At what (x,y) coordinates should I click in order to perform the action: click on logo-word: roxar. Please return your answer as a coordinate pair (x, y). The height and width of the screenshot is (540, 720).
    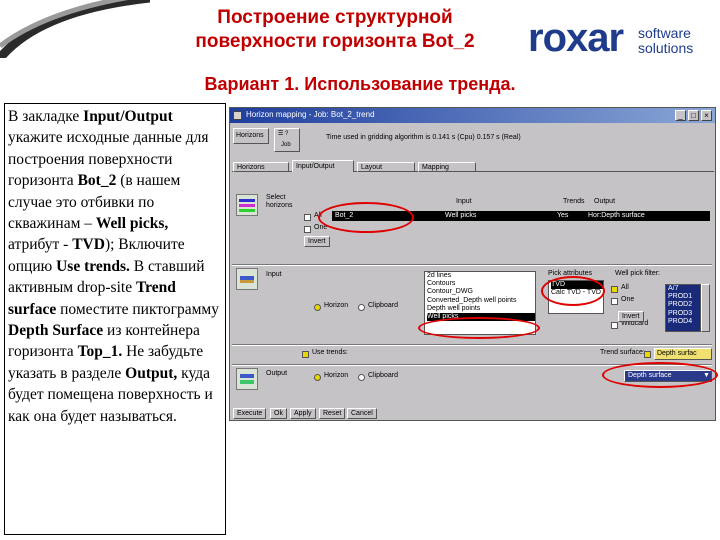
    Looking at the image, I should click on (576, 38).